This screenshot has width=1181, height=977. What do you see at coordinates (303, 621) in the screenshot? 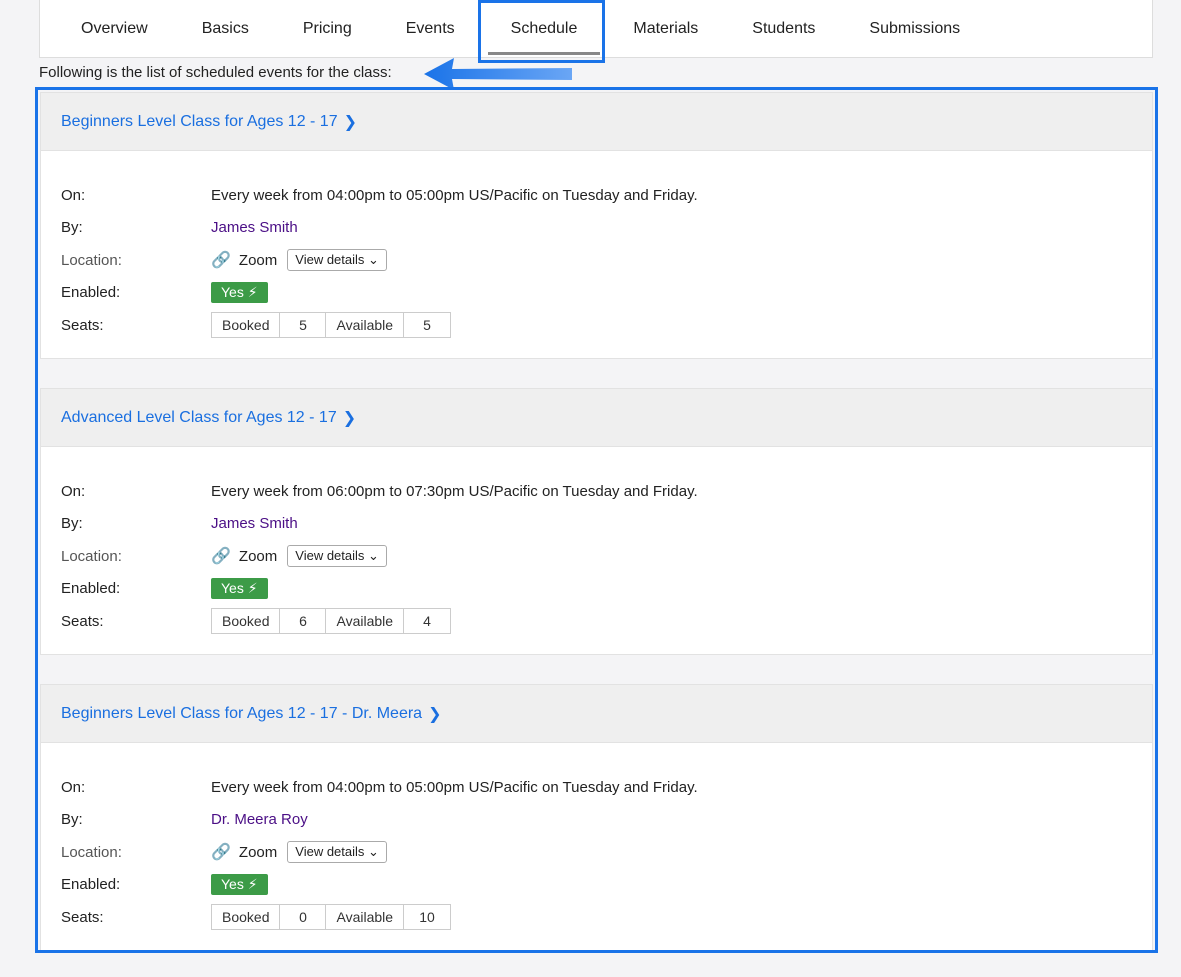
I see `booked-count: 6` at bounding box center [303, 621].